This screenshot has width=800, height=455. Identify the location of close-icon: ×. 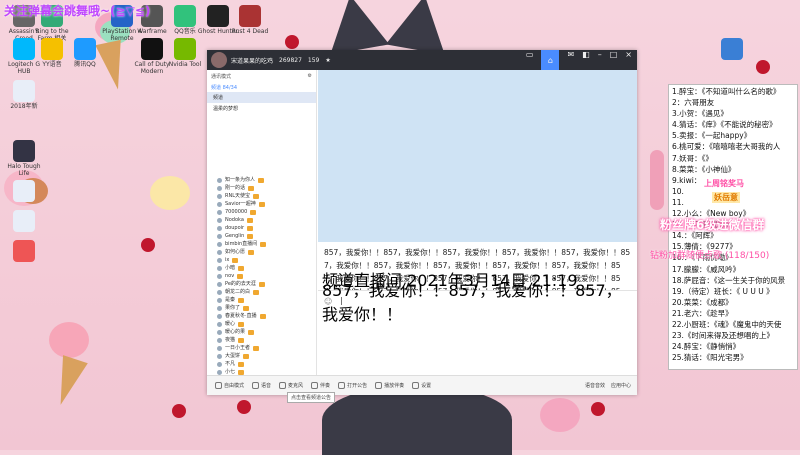
(628, 60).